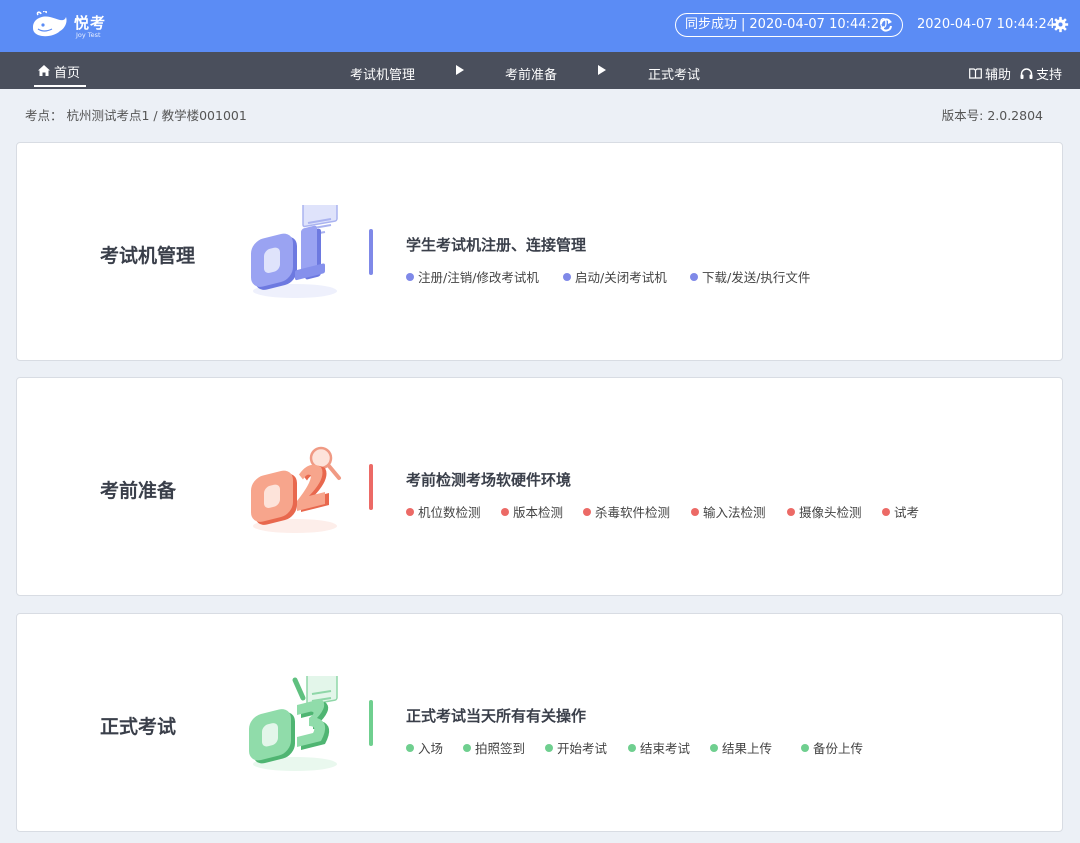 Image resolution: width=1080 pixels, height=843 pixels. Describe the element at coordinates (90, 23) in the screenshot. I see `app-title: 悦考` at that location.